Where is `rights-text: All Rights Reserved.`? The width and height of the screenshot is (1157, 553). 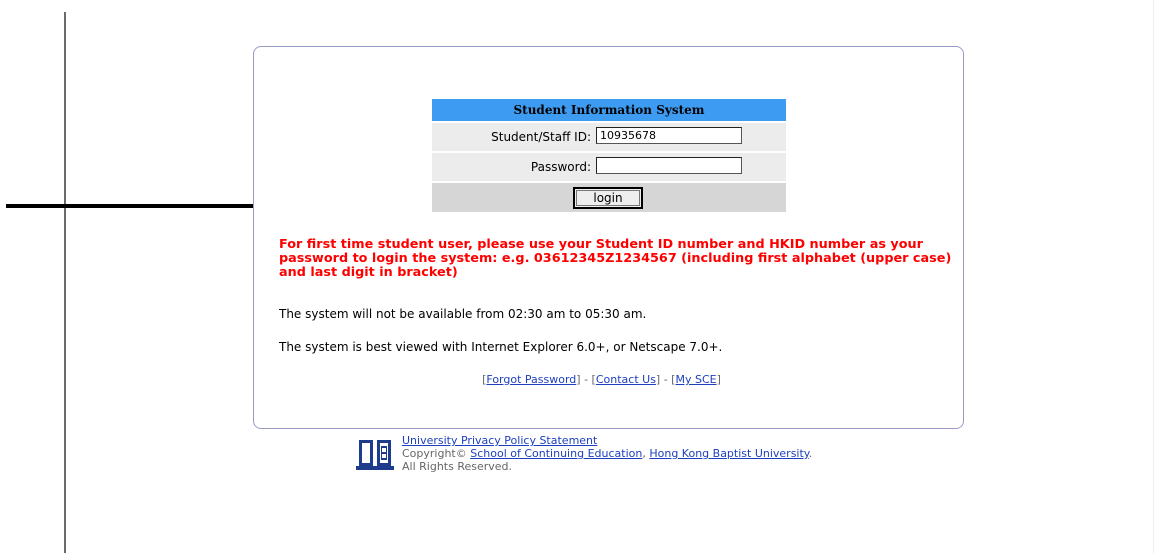 rights-text: All Rights Reserved. is located at coordinates (457, 466).